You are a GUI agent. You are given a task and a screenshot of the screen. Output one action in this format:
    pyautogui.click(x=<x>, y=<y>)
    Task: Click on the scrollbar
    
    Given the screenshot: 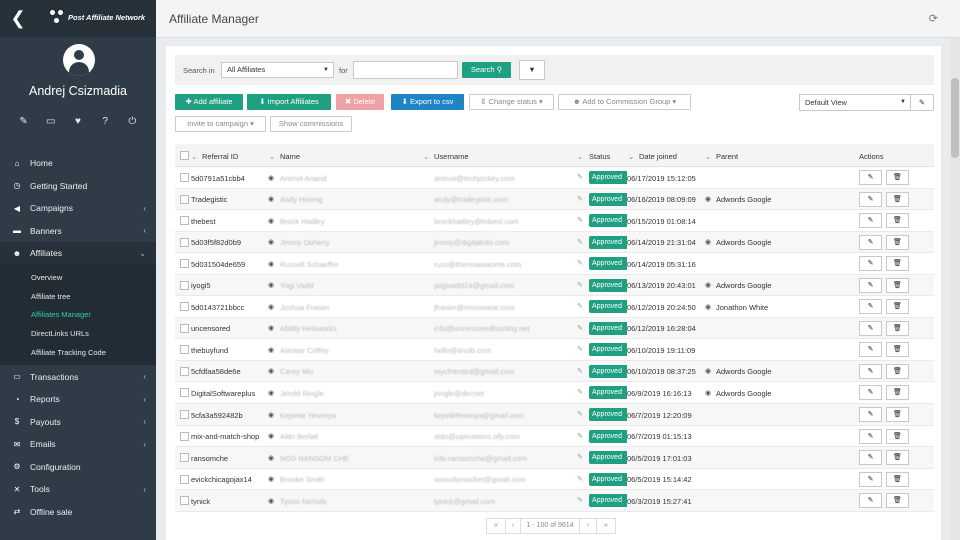 What is the action you would take?
    pyautogui.click(x=955, y=289)
    